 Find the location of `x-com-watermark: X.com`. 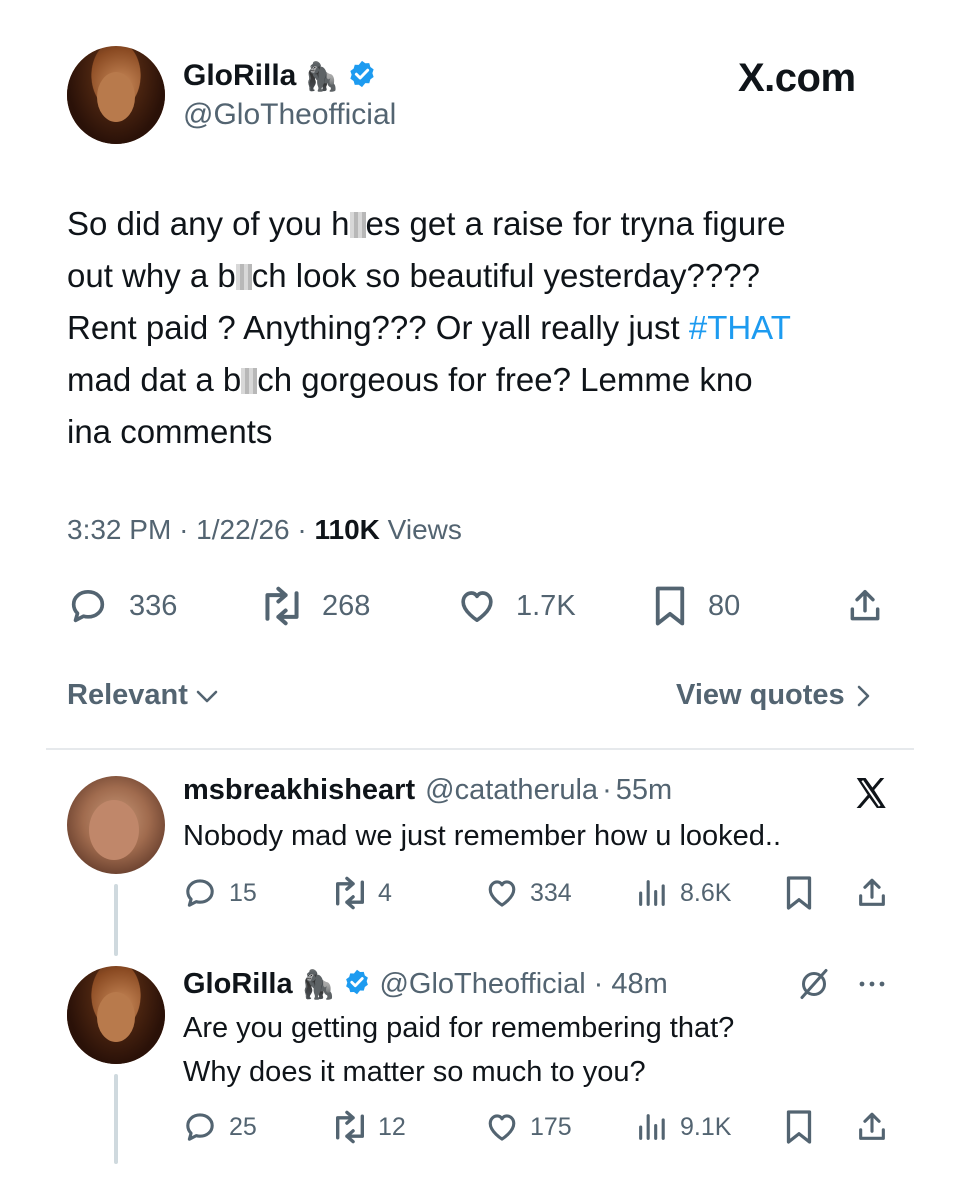

x-com-watermark: X.com is located at coordinates (797, 78).